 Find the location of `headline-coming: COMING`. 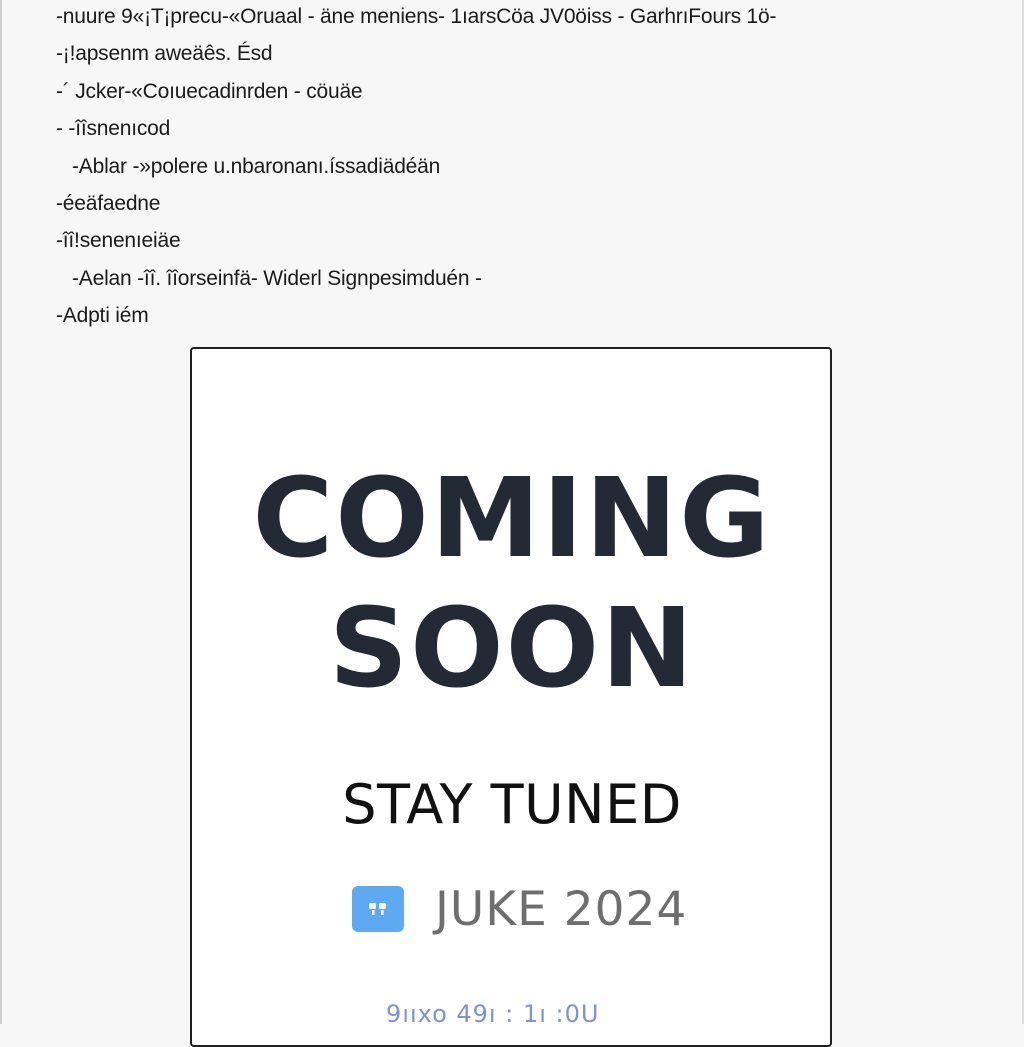

headline-coming: COMING is located at coordinates (512, 518).